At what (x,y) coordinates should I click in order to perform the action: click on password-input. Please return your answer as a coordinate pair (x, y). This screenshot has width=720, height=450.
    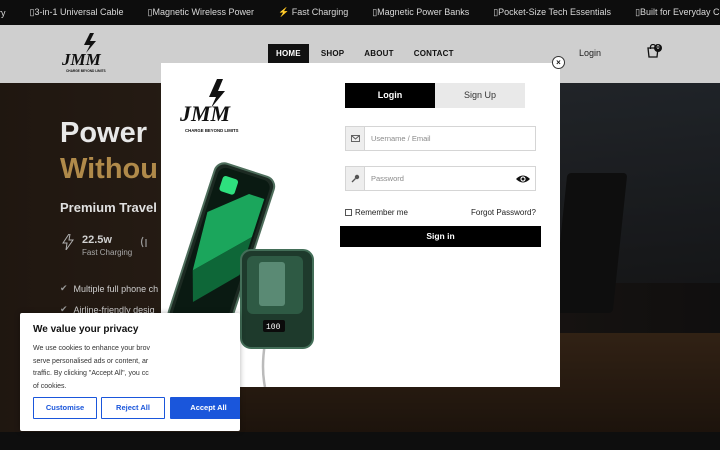
    Looking at the image, I should click on (440, 178).